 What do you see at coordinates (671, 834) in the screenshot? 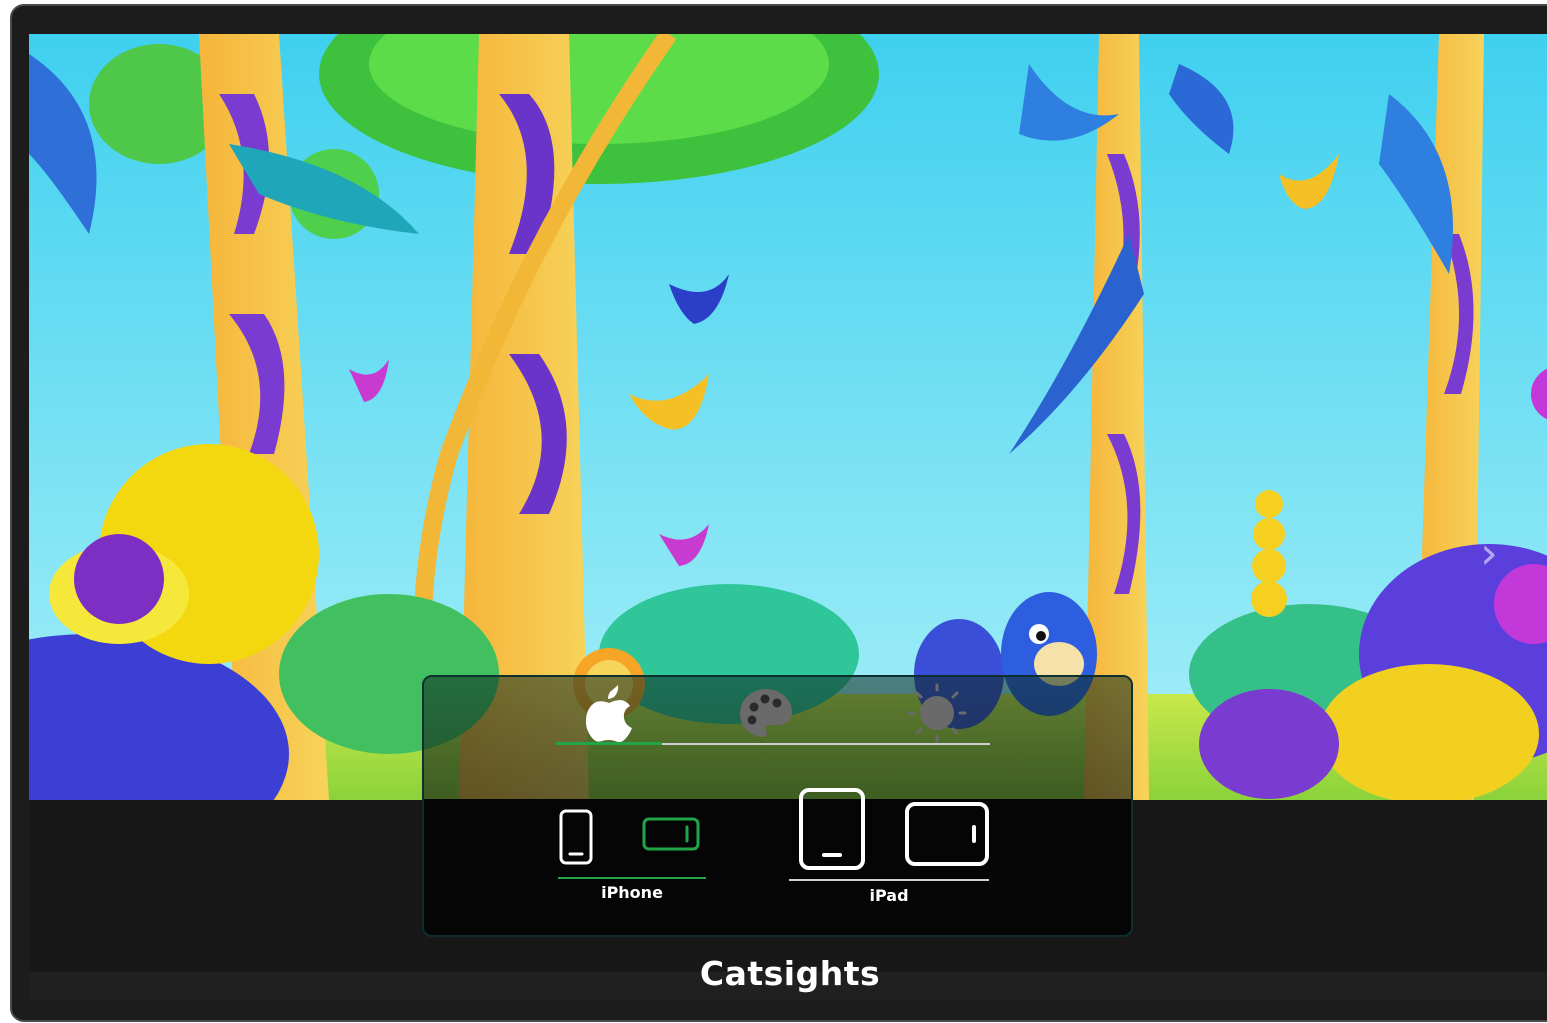
I see `phone-landscape-icon` at bounding box center [671, 834].